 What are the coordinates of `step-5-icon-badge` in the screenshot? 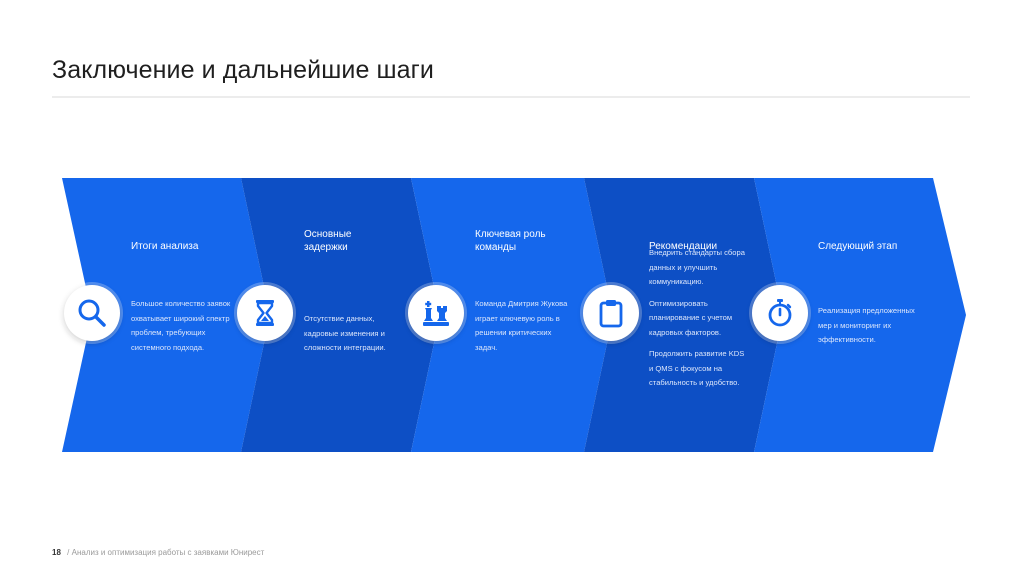 It's located at (780, 313).